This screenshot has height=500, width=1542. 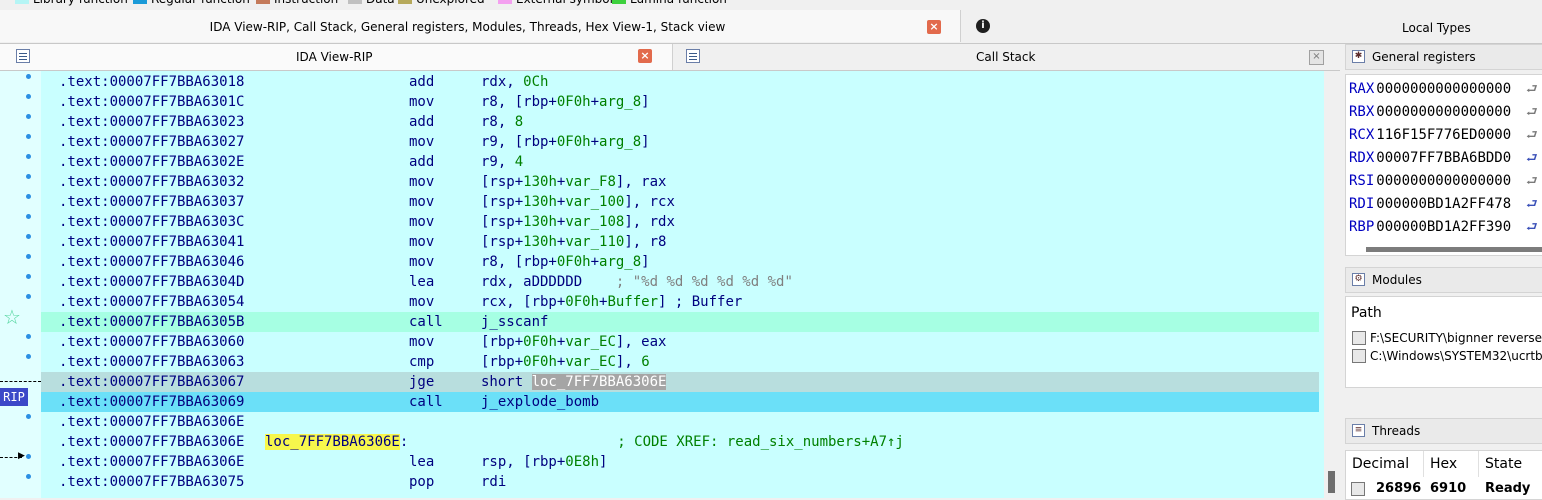 I want to click on mnemonic: cmp, so click(x=421, y=362).